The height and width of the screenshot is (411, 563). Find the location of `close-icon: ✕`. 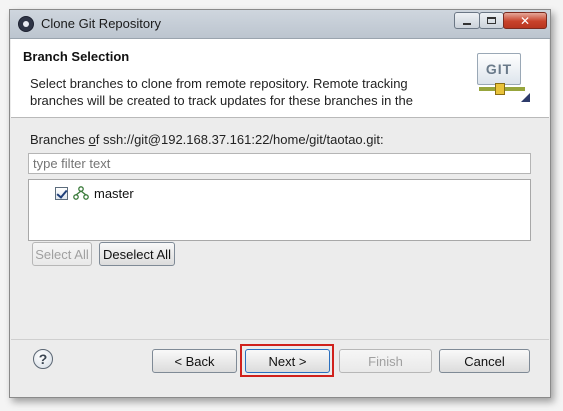

close-icon: ✕ is located at coordinates (525, 20).